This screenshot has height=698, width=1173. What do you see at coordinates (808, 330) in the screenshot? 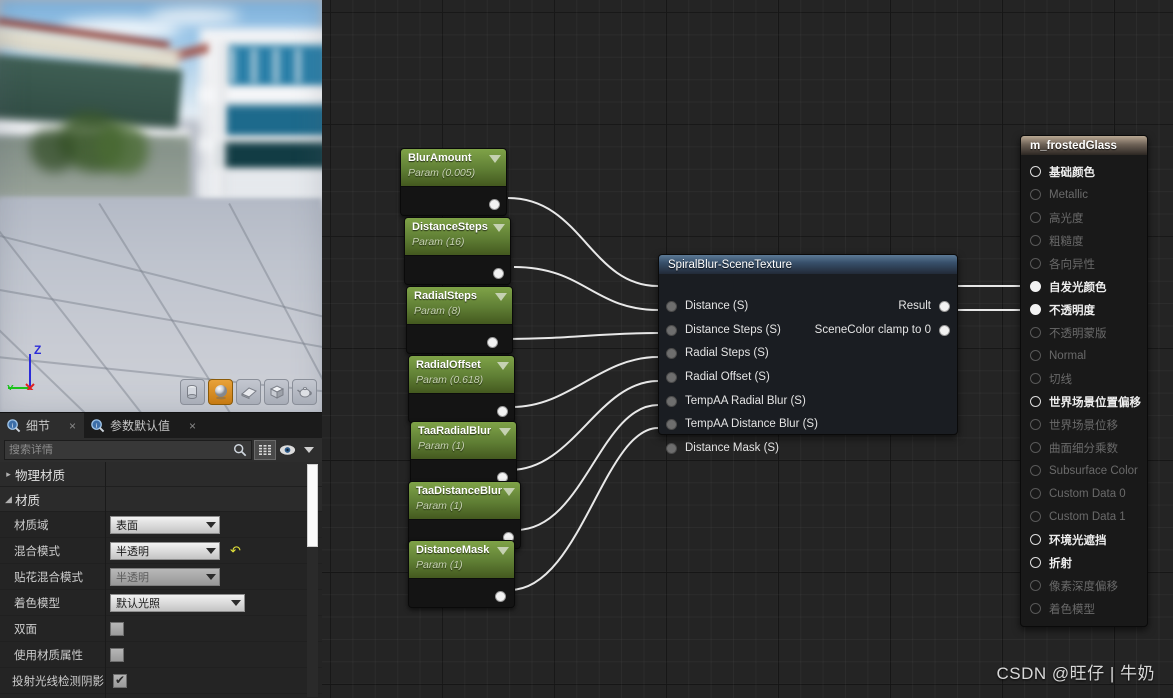
I see `output-pin-scenecolor-clamp: SceneColor clamp to 0` at bounding box center [808, 330].